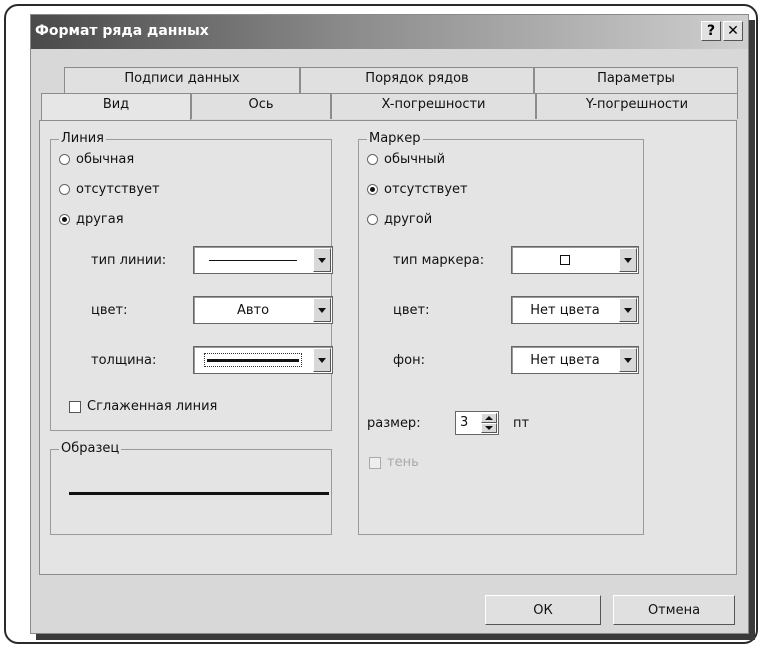  What do you see at coordinates (403, 462) in the screenshot?
I see `shadow-label: тень` at bounding box center [403, 462].